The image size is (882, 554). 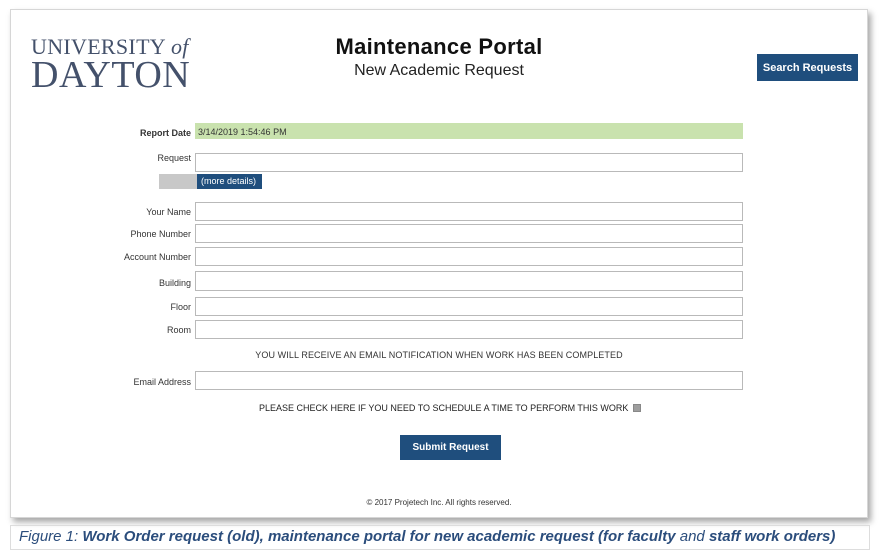 I want to click on page-subtitle: New Academic Request, so click(x=439, y=70).